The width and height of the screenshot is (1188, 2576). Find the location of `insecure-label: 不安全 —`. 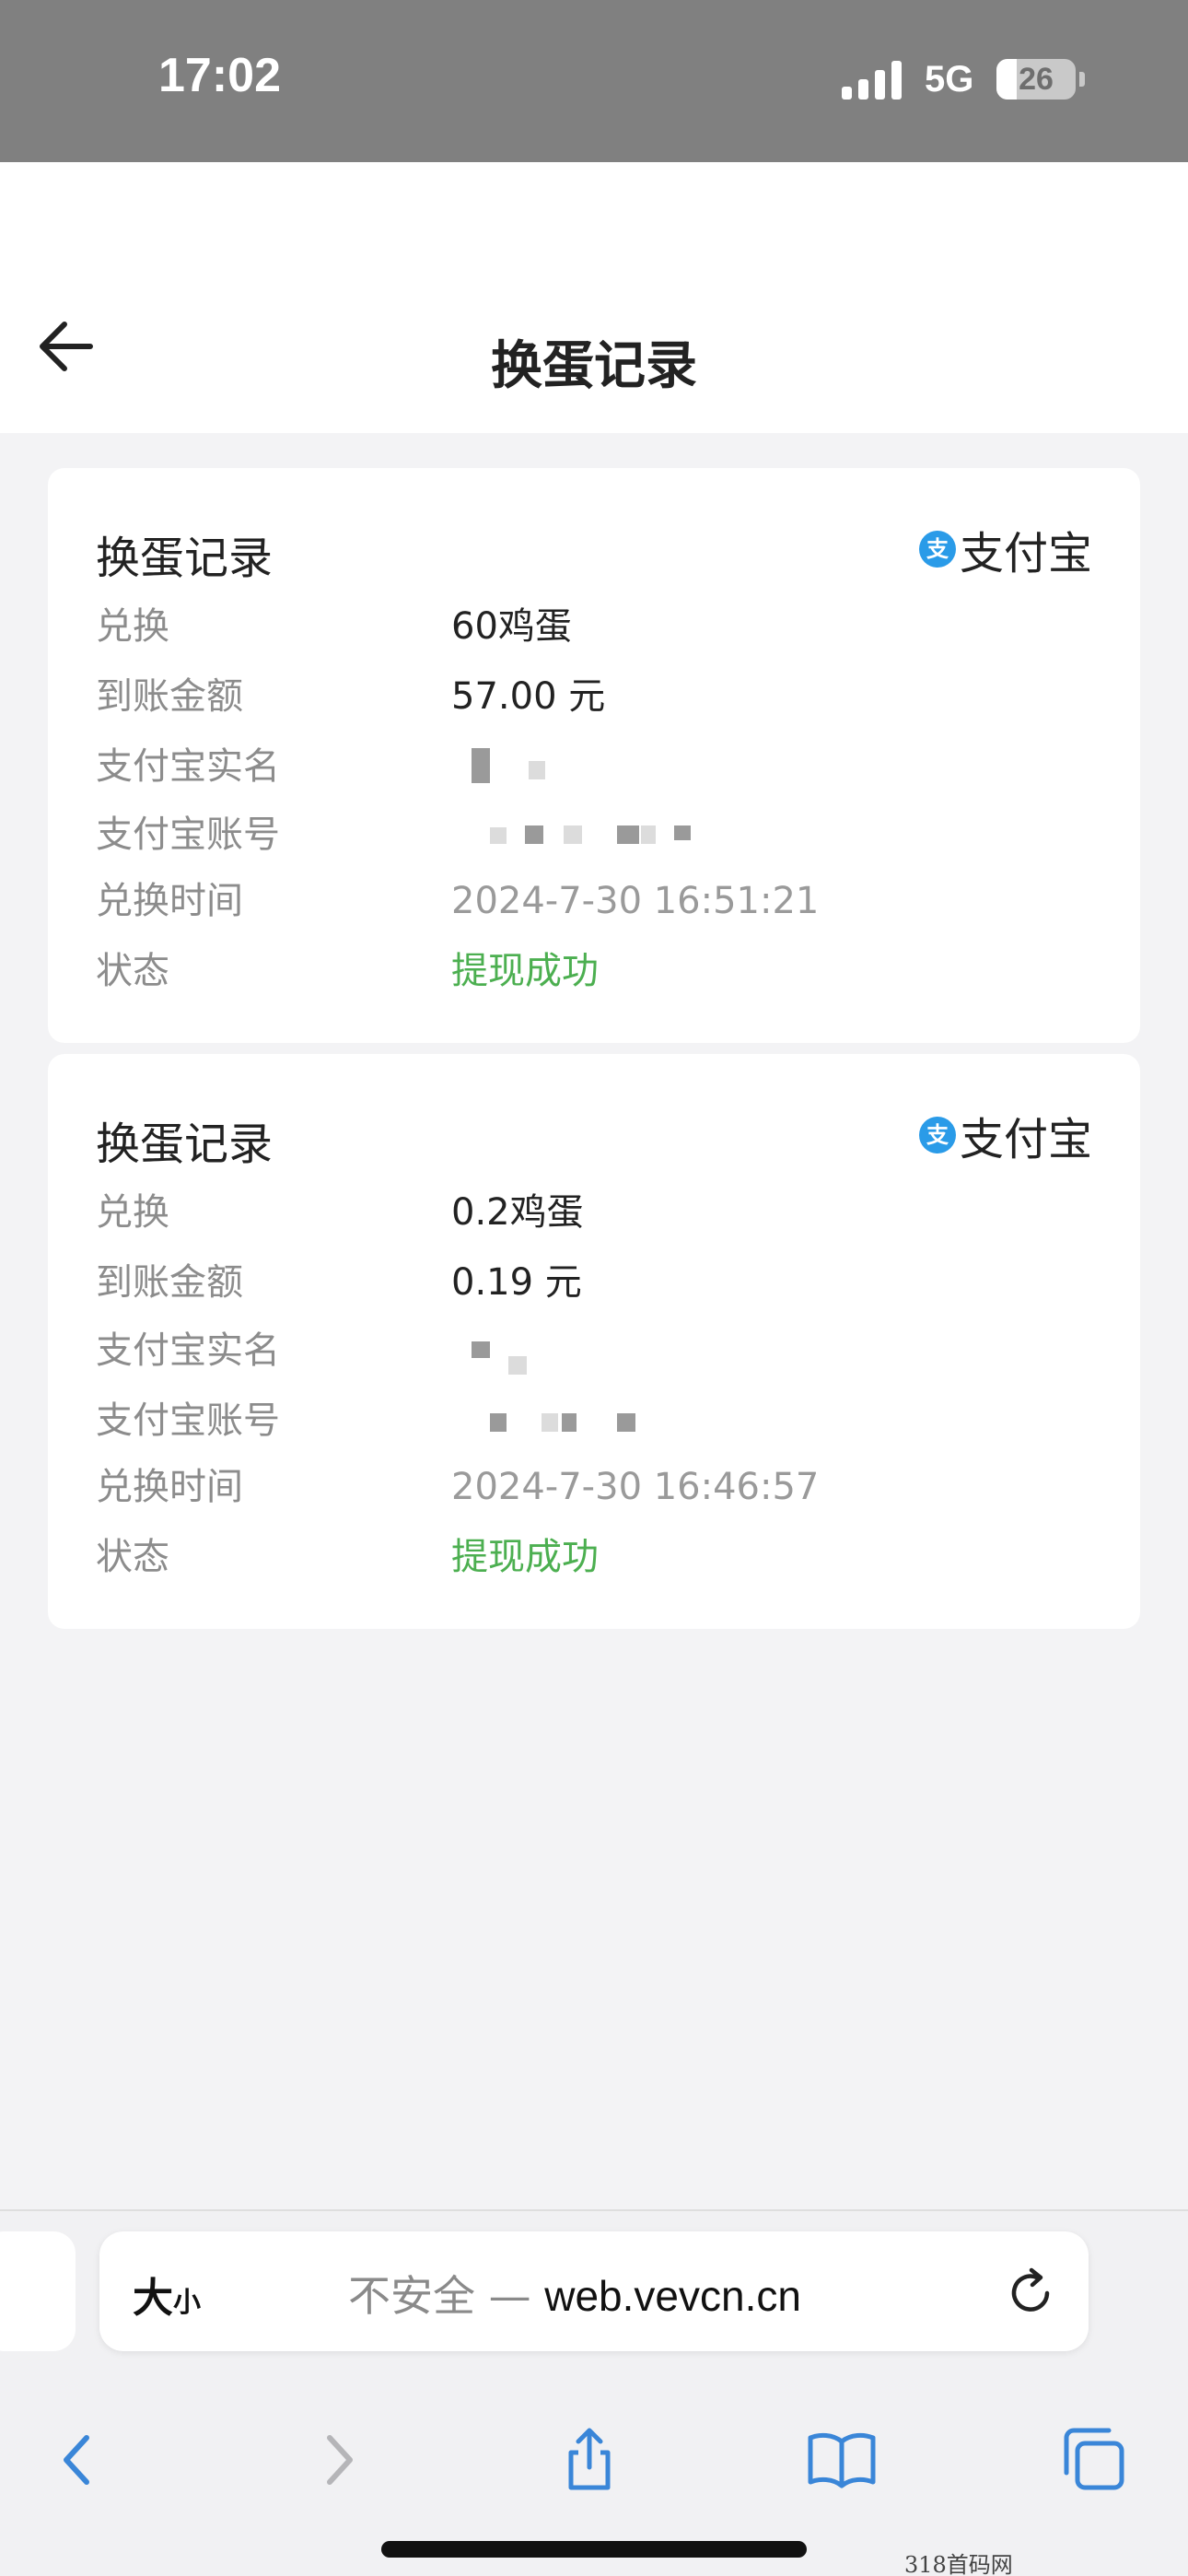

insecure-label: 不安全 — is located at coordinates (439, 2296).